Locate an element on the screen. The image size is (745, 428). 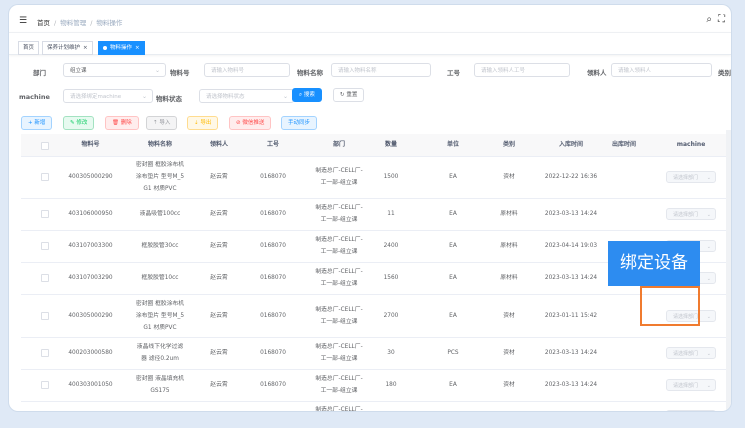
breadcrumb-material-mgmt: 物料管理 is located at coordinates (73, 23).